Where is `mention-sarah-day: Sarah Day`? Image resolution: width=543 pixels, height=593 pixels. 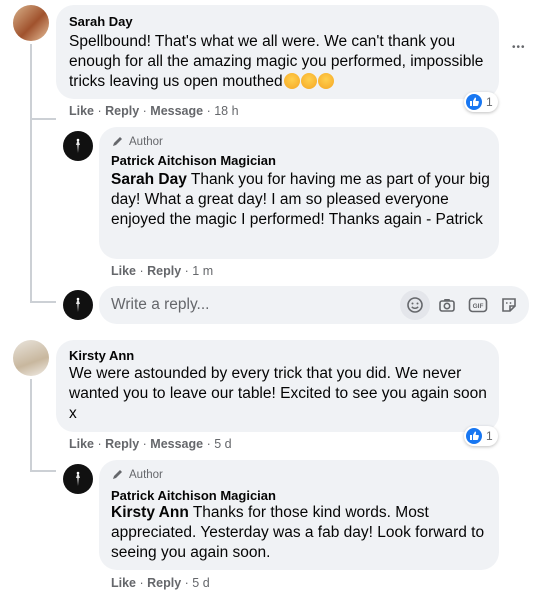 mention-sarah-day: Sarah Day is located at coordinates (149, 179).